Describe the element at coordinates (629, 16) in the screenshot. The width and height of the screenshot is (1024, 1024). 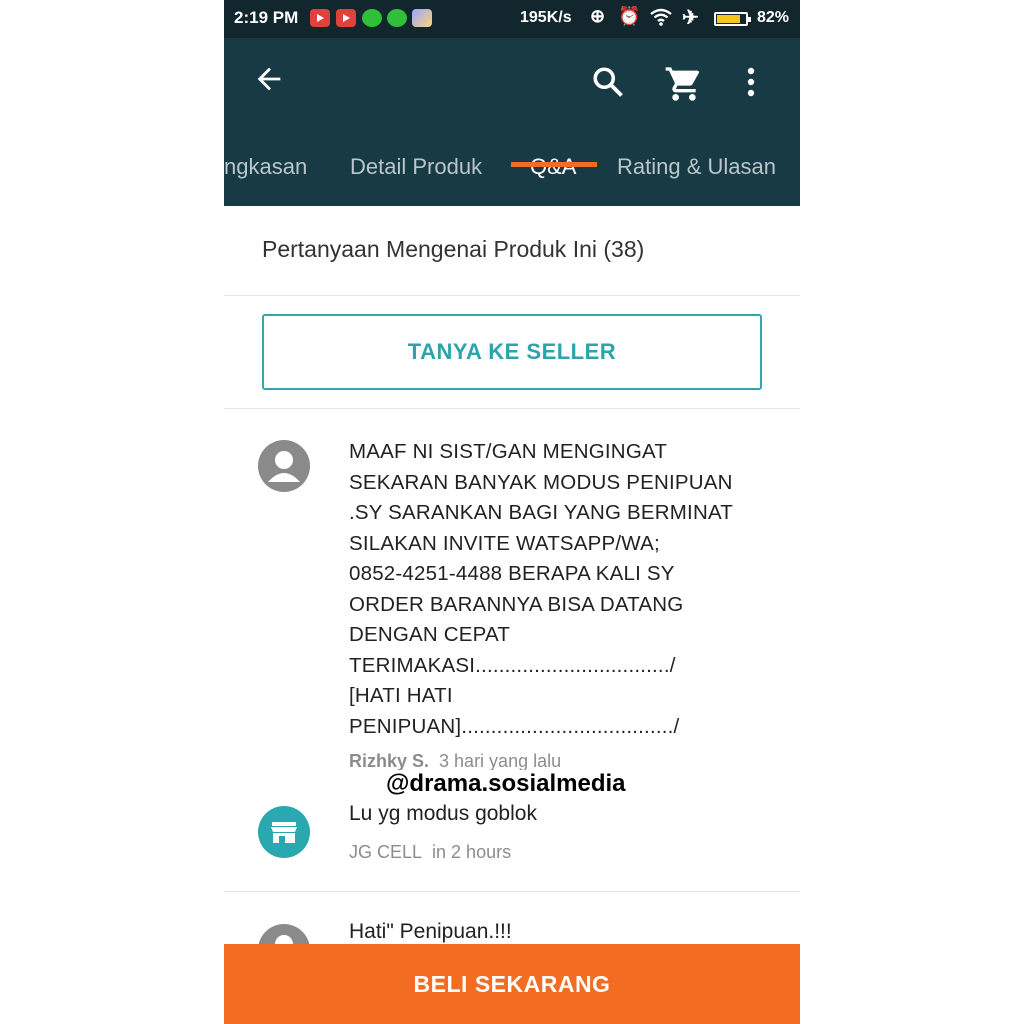
I see `alarm-icon: ⏰` at that location.